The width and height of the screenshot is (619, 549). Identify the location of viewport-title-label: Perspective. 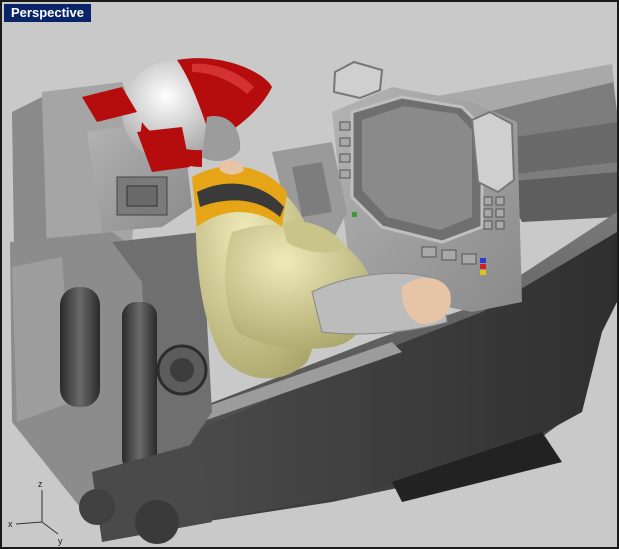
(47, 13).